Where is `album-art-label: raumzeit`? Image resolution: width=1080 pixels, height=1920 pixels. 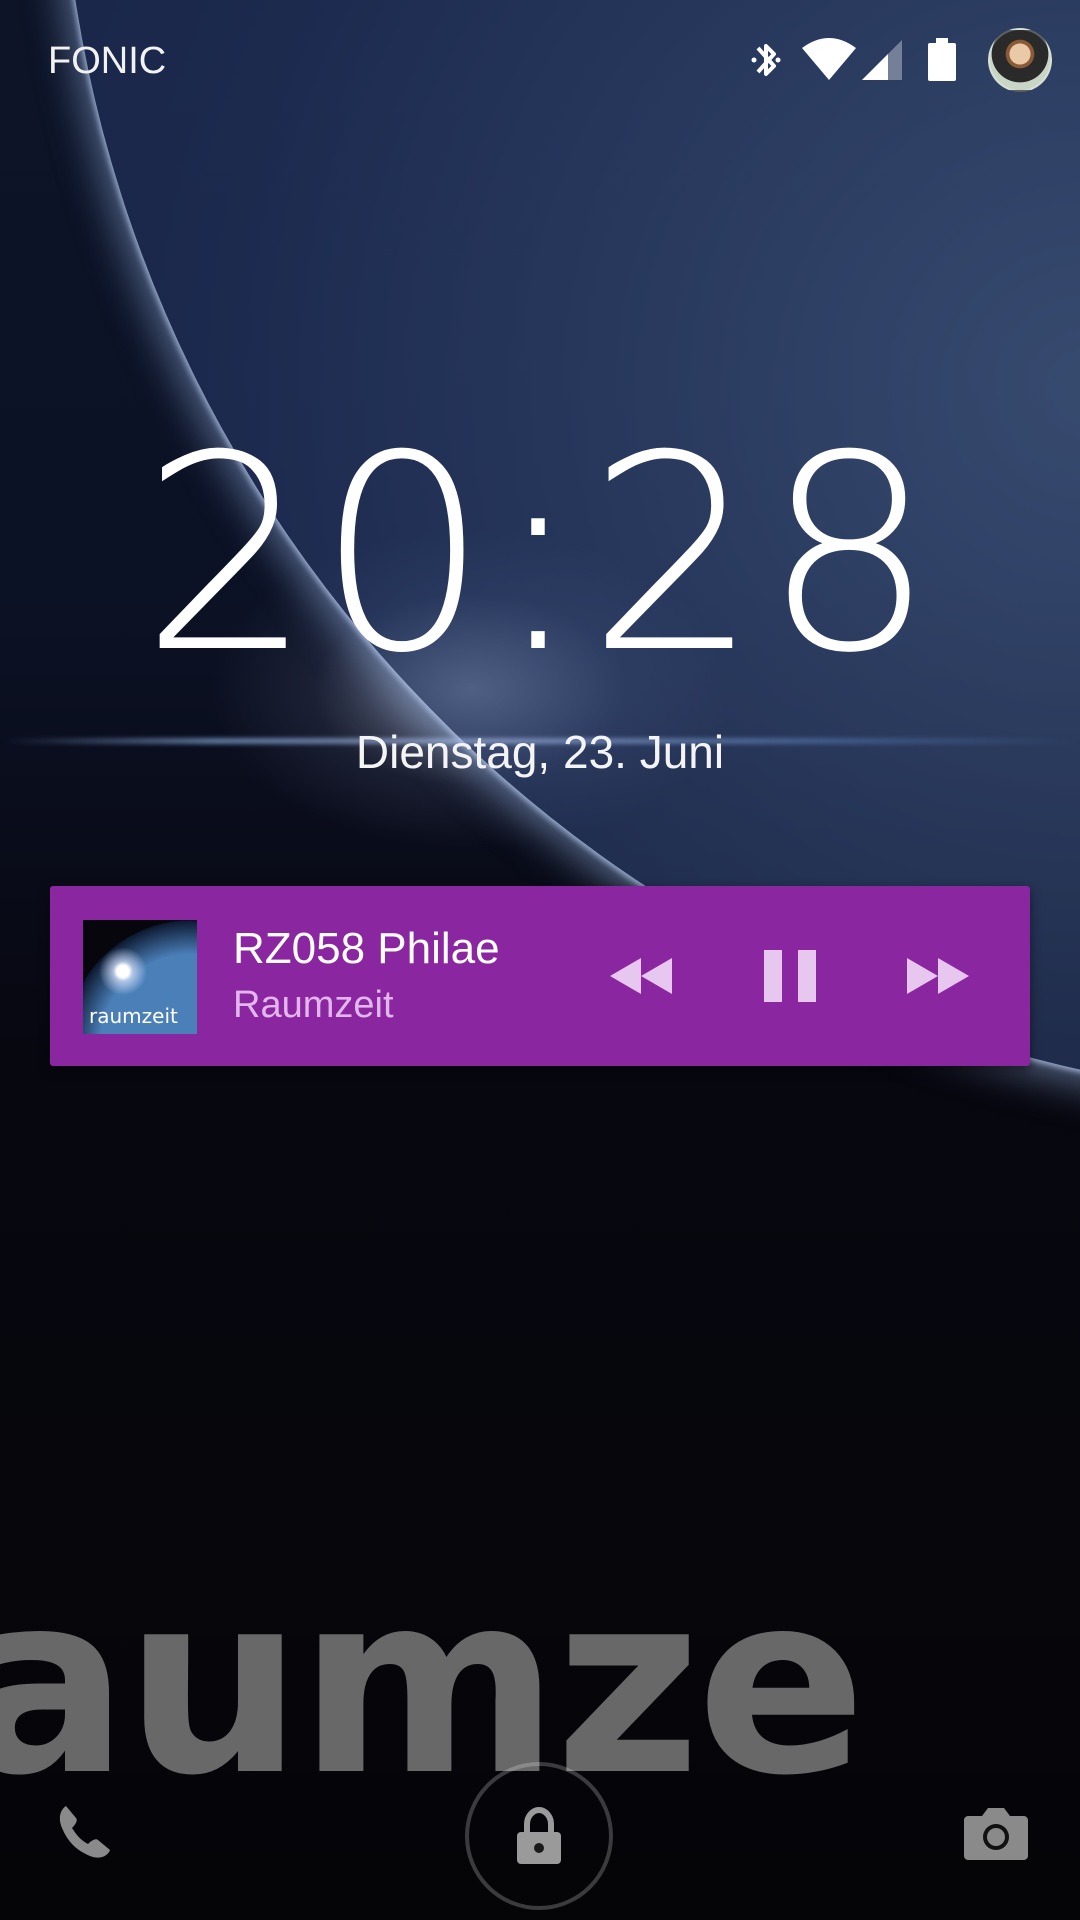 album-art-label: raumzeit is located at coordinates (133, 1016).